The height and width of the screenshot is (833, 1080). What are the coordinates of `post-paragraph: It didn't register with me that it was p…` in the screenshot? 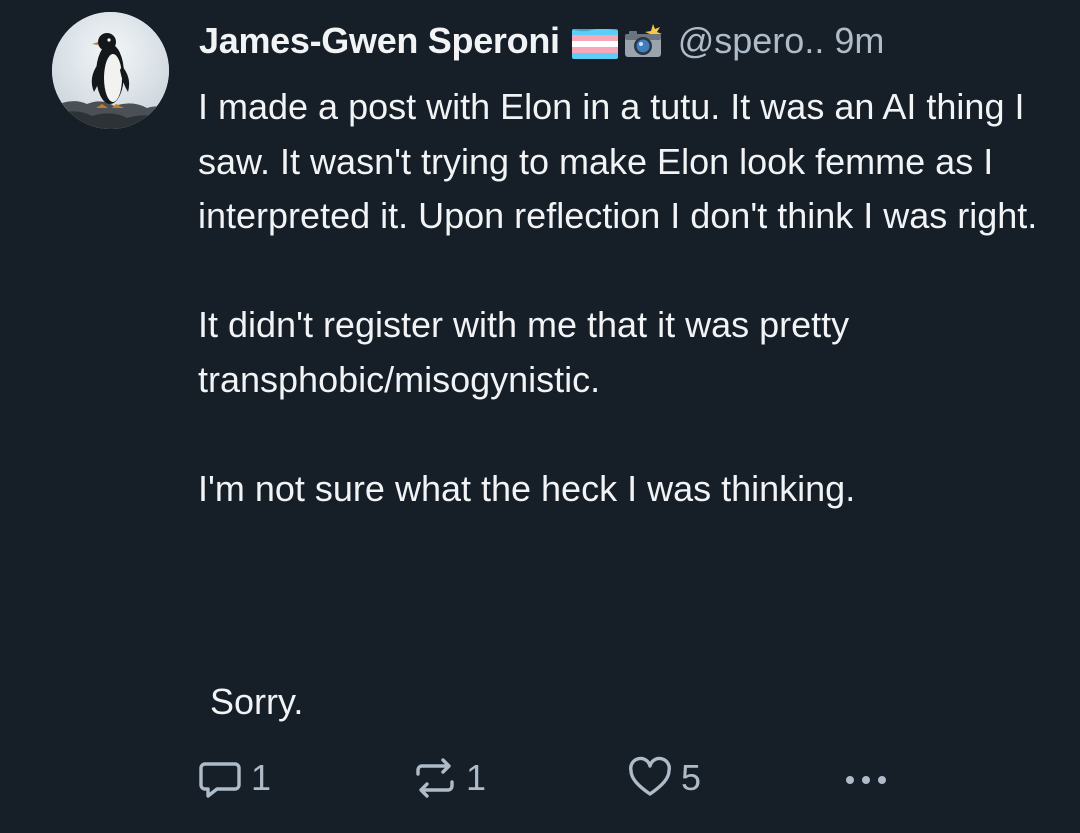 It's located at (529, 352).